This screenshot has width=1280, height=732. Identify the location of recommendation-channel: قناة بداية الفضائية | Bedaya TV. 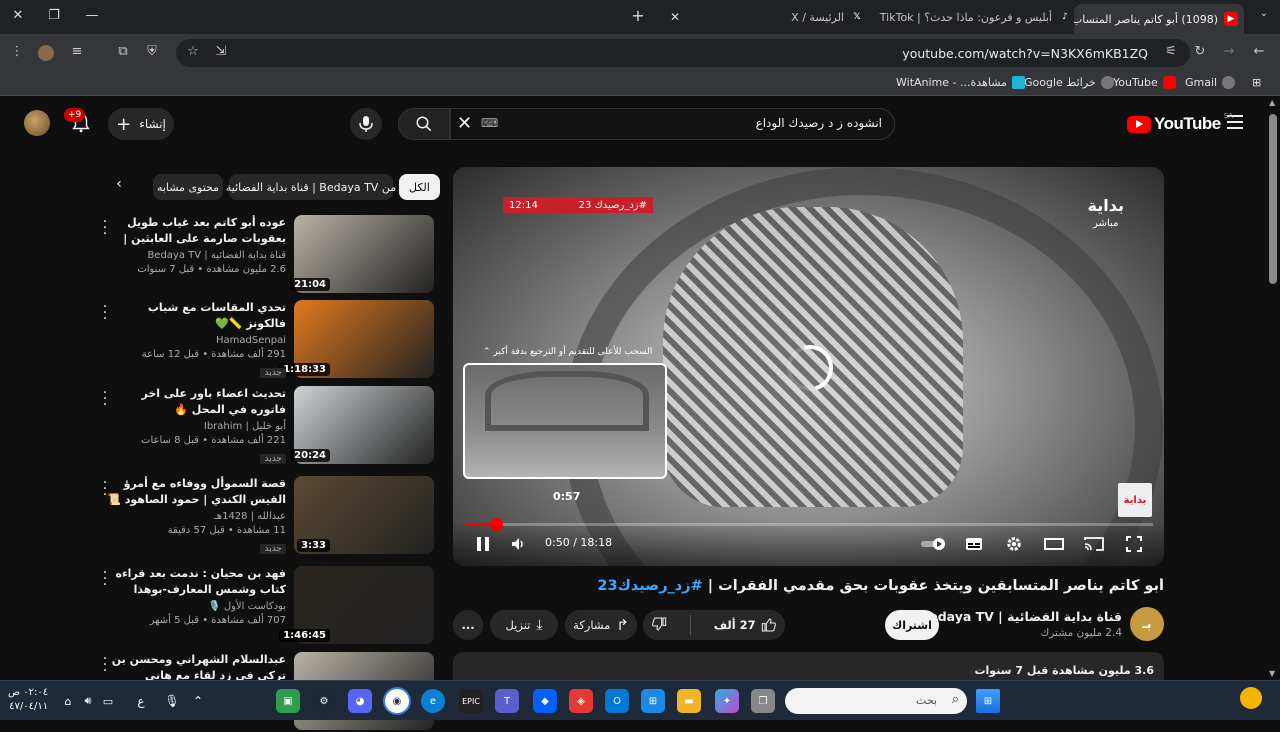
(196, 255).